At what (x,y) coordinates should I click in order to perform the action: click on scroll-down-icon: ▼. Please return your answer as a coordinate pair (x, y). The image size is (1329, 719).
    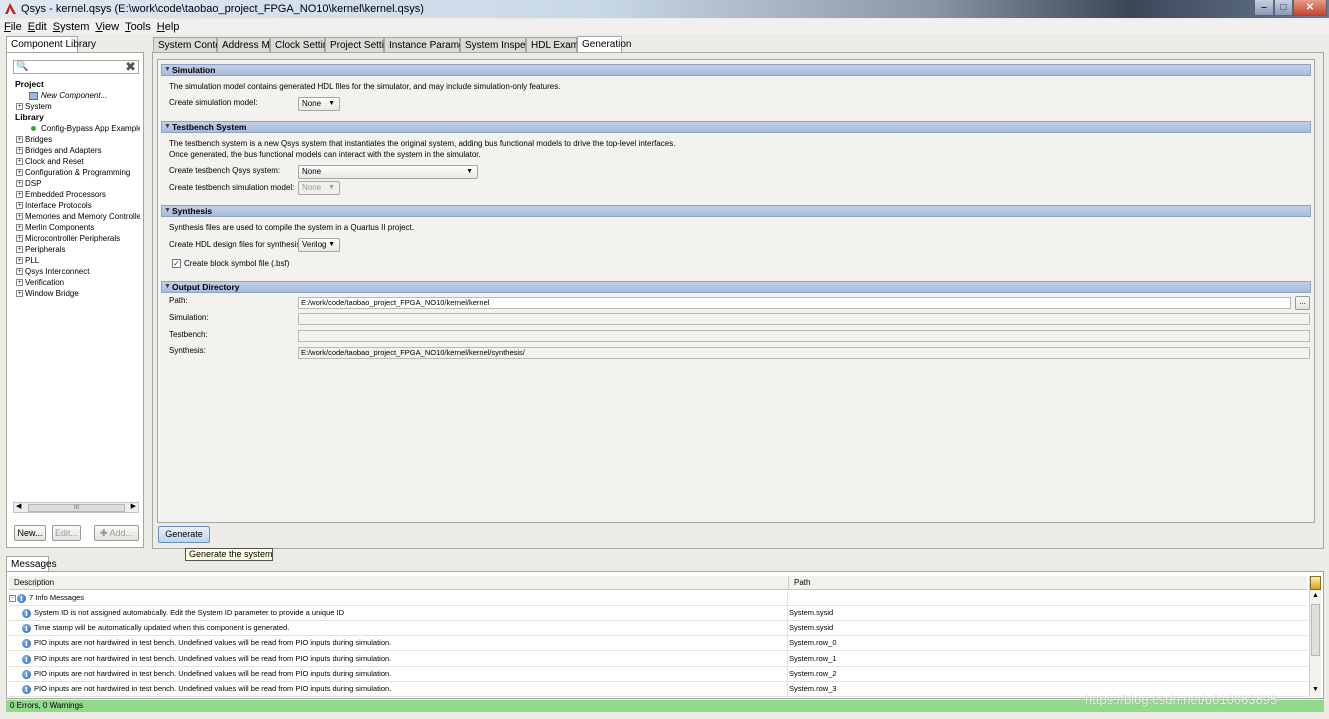
    Looking at the image, I should click on (1315, 689).